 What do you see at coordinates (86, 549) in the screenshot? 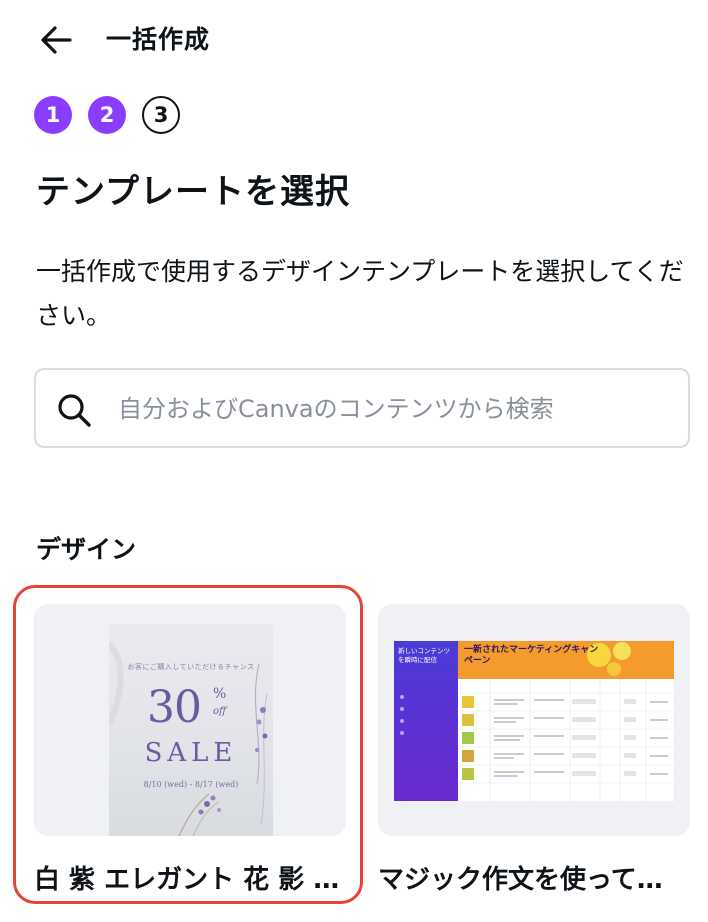
I see `section-title-designs: デザイン` at bounding box center [86, 549].